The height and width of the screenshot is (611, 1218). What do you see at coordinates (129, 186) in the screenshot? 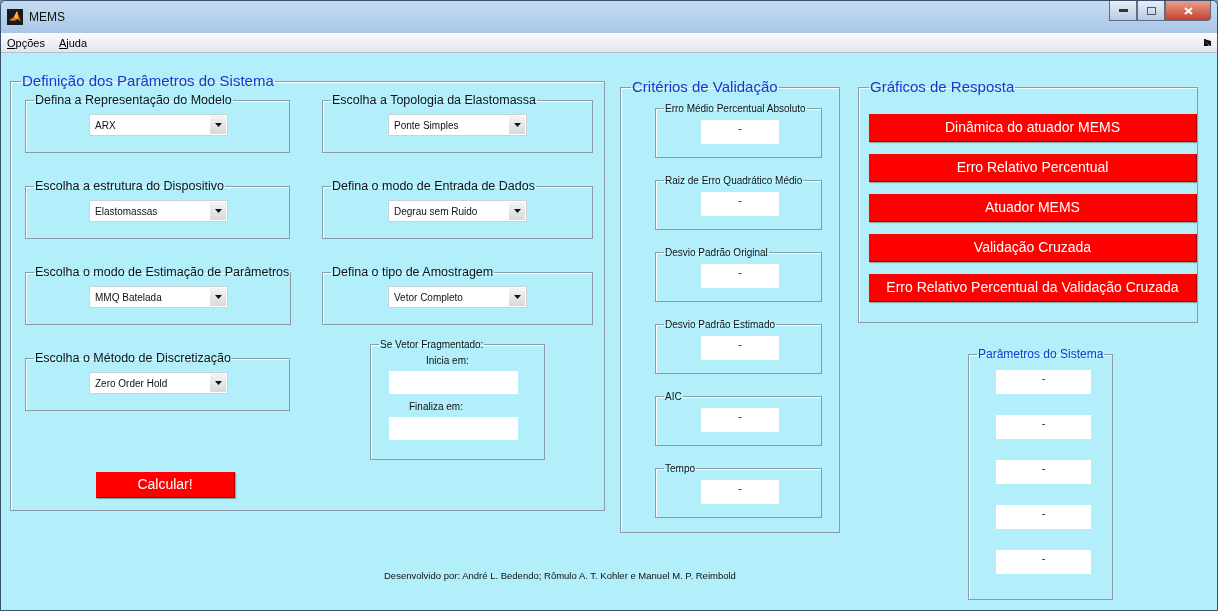
I see `panel-title: Escolha a estrutura do Dispositivo` at bounding box center [129, 186].